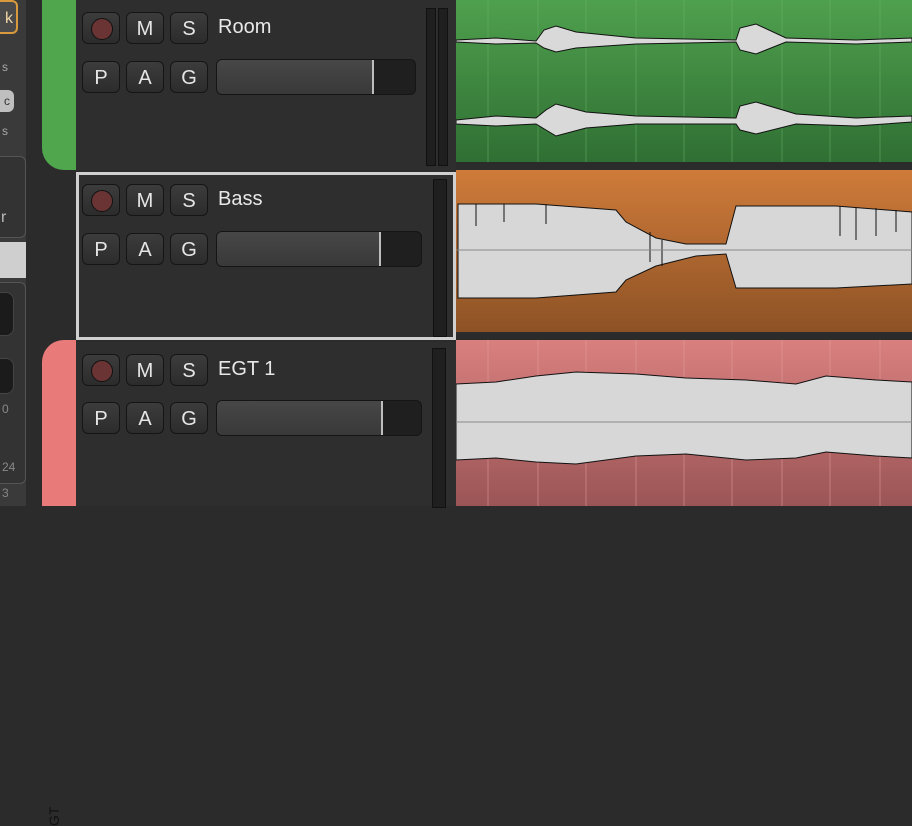 The height and width of the screenshot is (826, 912). Describe the element at coordinates (5, 493) in the screenshot. I see `inspector-text: 3` at that location.